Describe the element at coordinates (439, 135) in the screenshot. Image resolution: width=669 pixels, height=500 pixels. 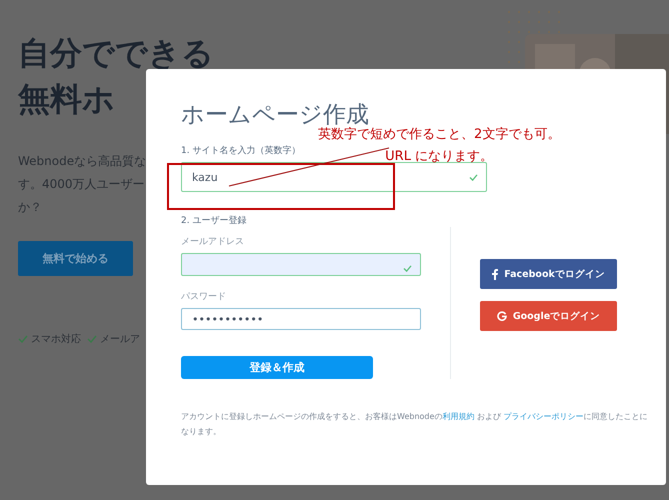
I see `annotation-text: 英数字で短めで作ること、2文字でも可。` at that location.